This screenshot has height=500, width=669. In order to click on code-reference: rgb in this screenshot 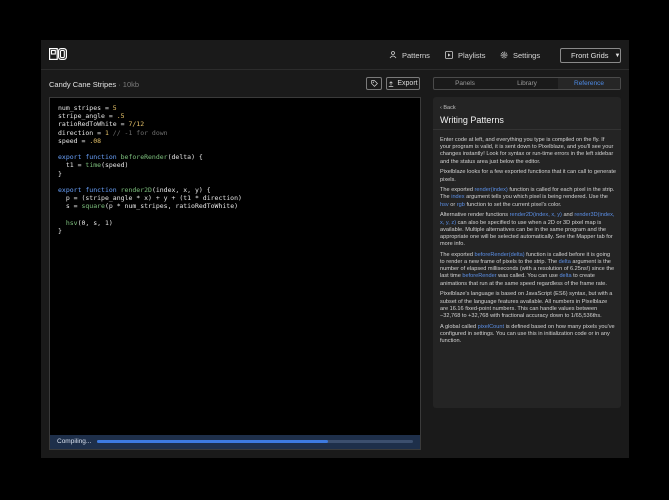, I will do `click(460, 204)`.